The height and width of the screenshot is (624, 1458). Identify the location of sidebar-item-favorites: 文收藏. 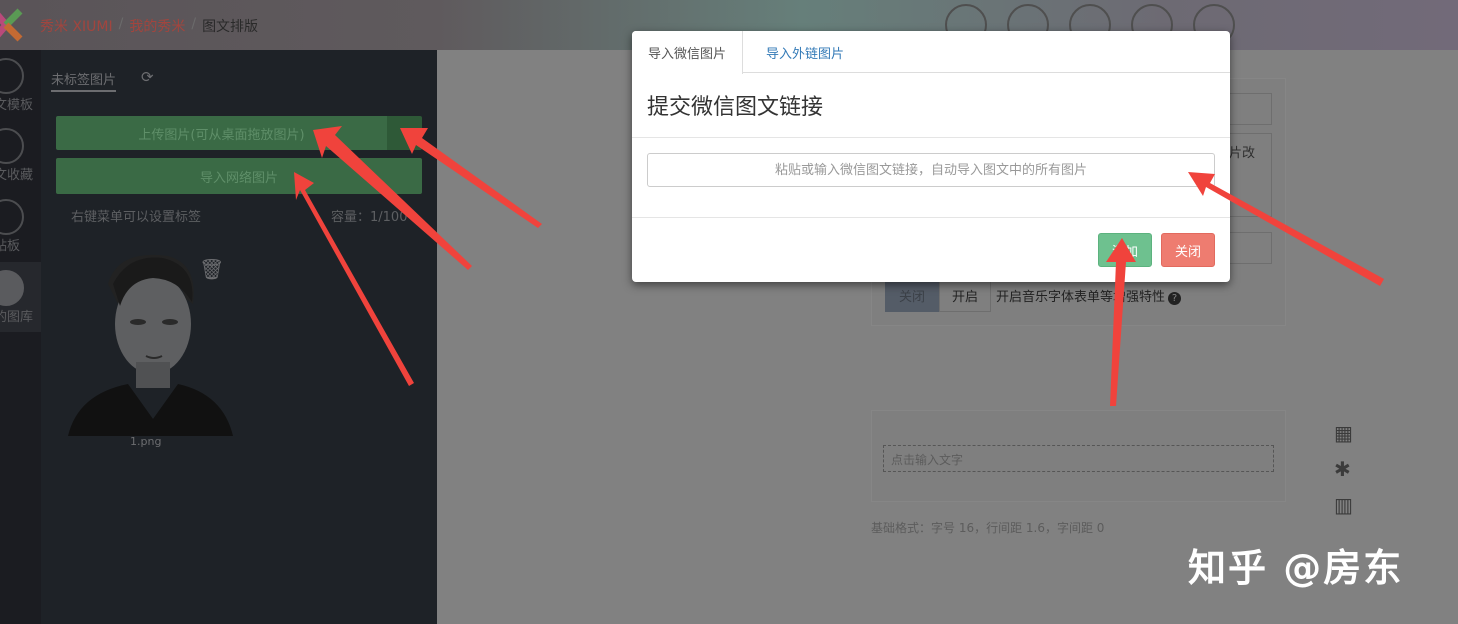
(20, 155).